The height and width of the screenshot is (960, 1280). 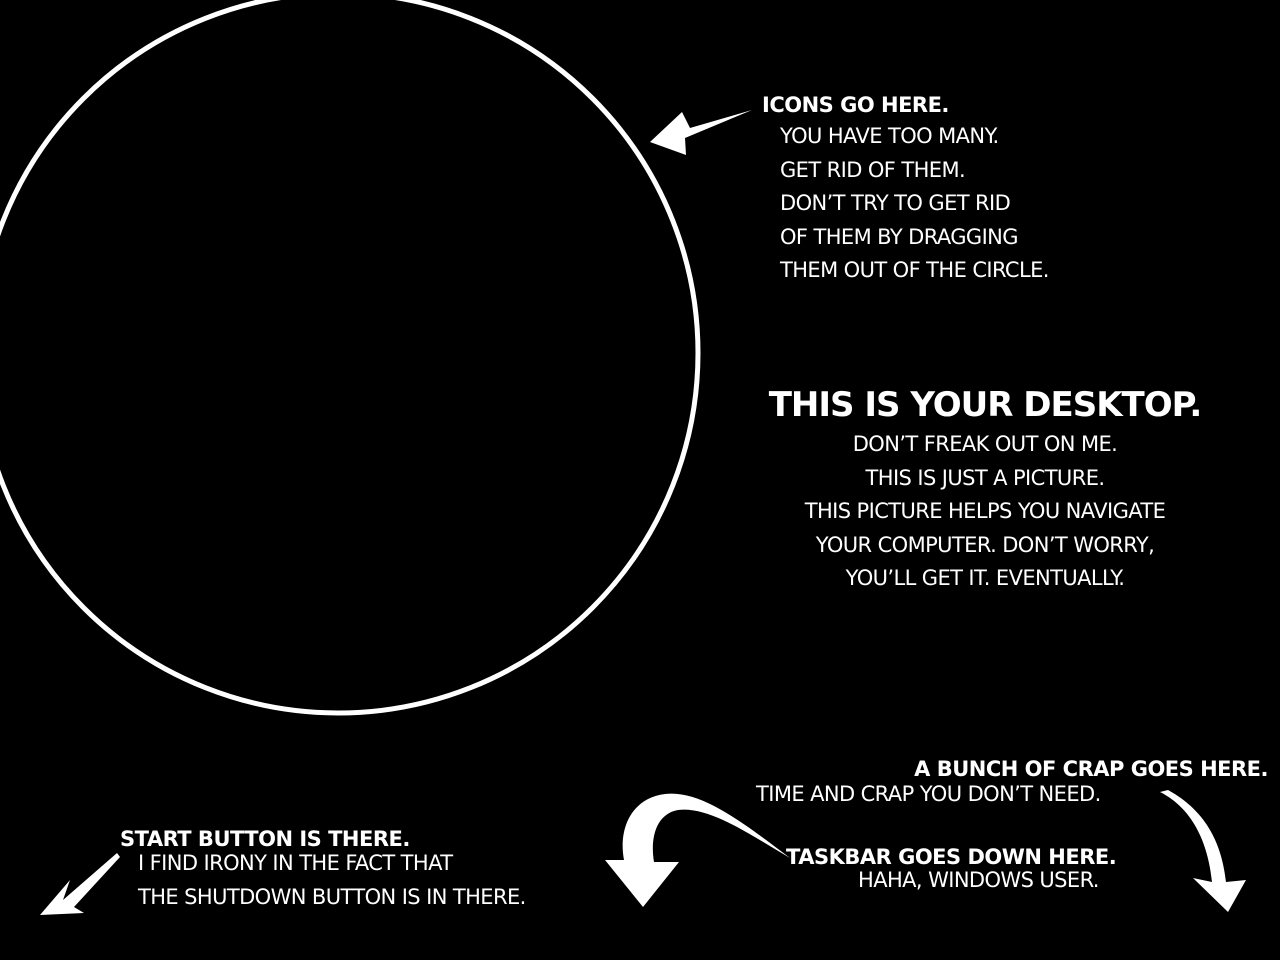 What do you see at coordinates (985, 578) in the screenshot?
I see `desktop-note-line: YOU’LL GET IT. EVENTUALLY.` at bounding box center [985, 578].